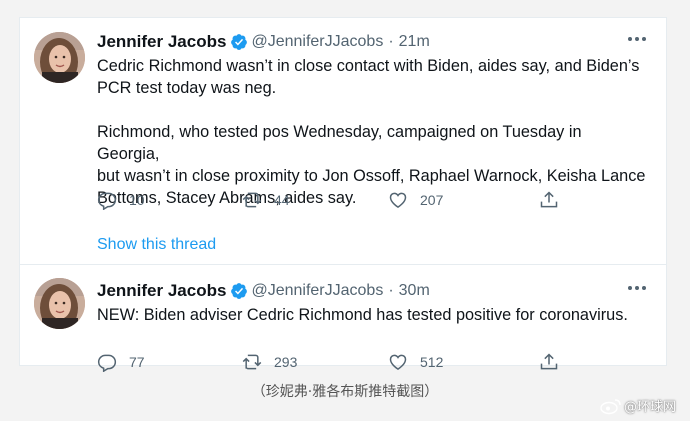 Image resolution: width=690 pixels, height=421 pixels. Describe the element at coordinates (415, 200) in the screenshot. I see `like-button: 207` at that location.